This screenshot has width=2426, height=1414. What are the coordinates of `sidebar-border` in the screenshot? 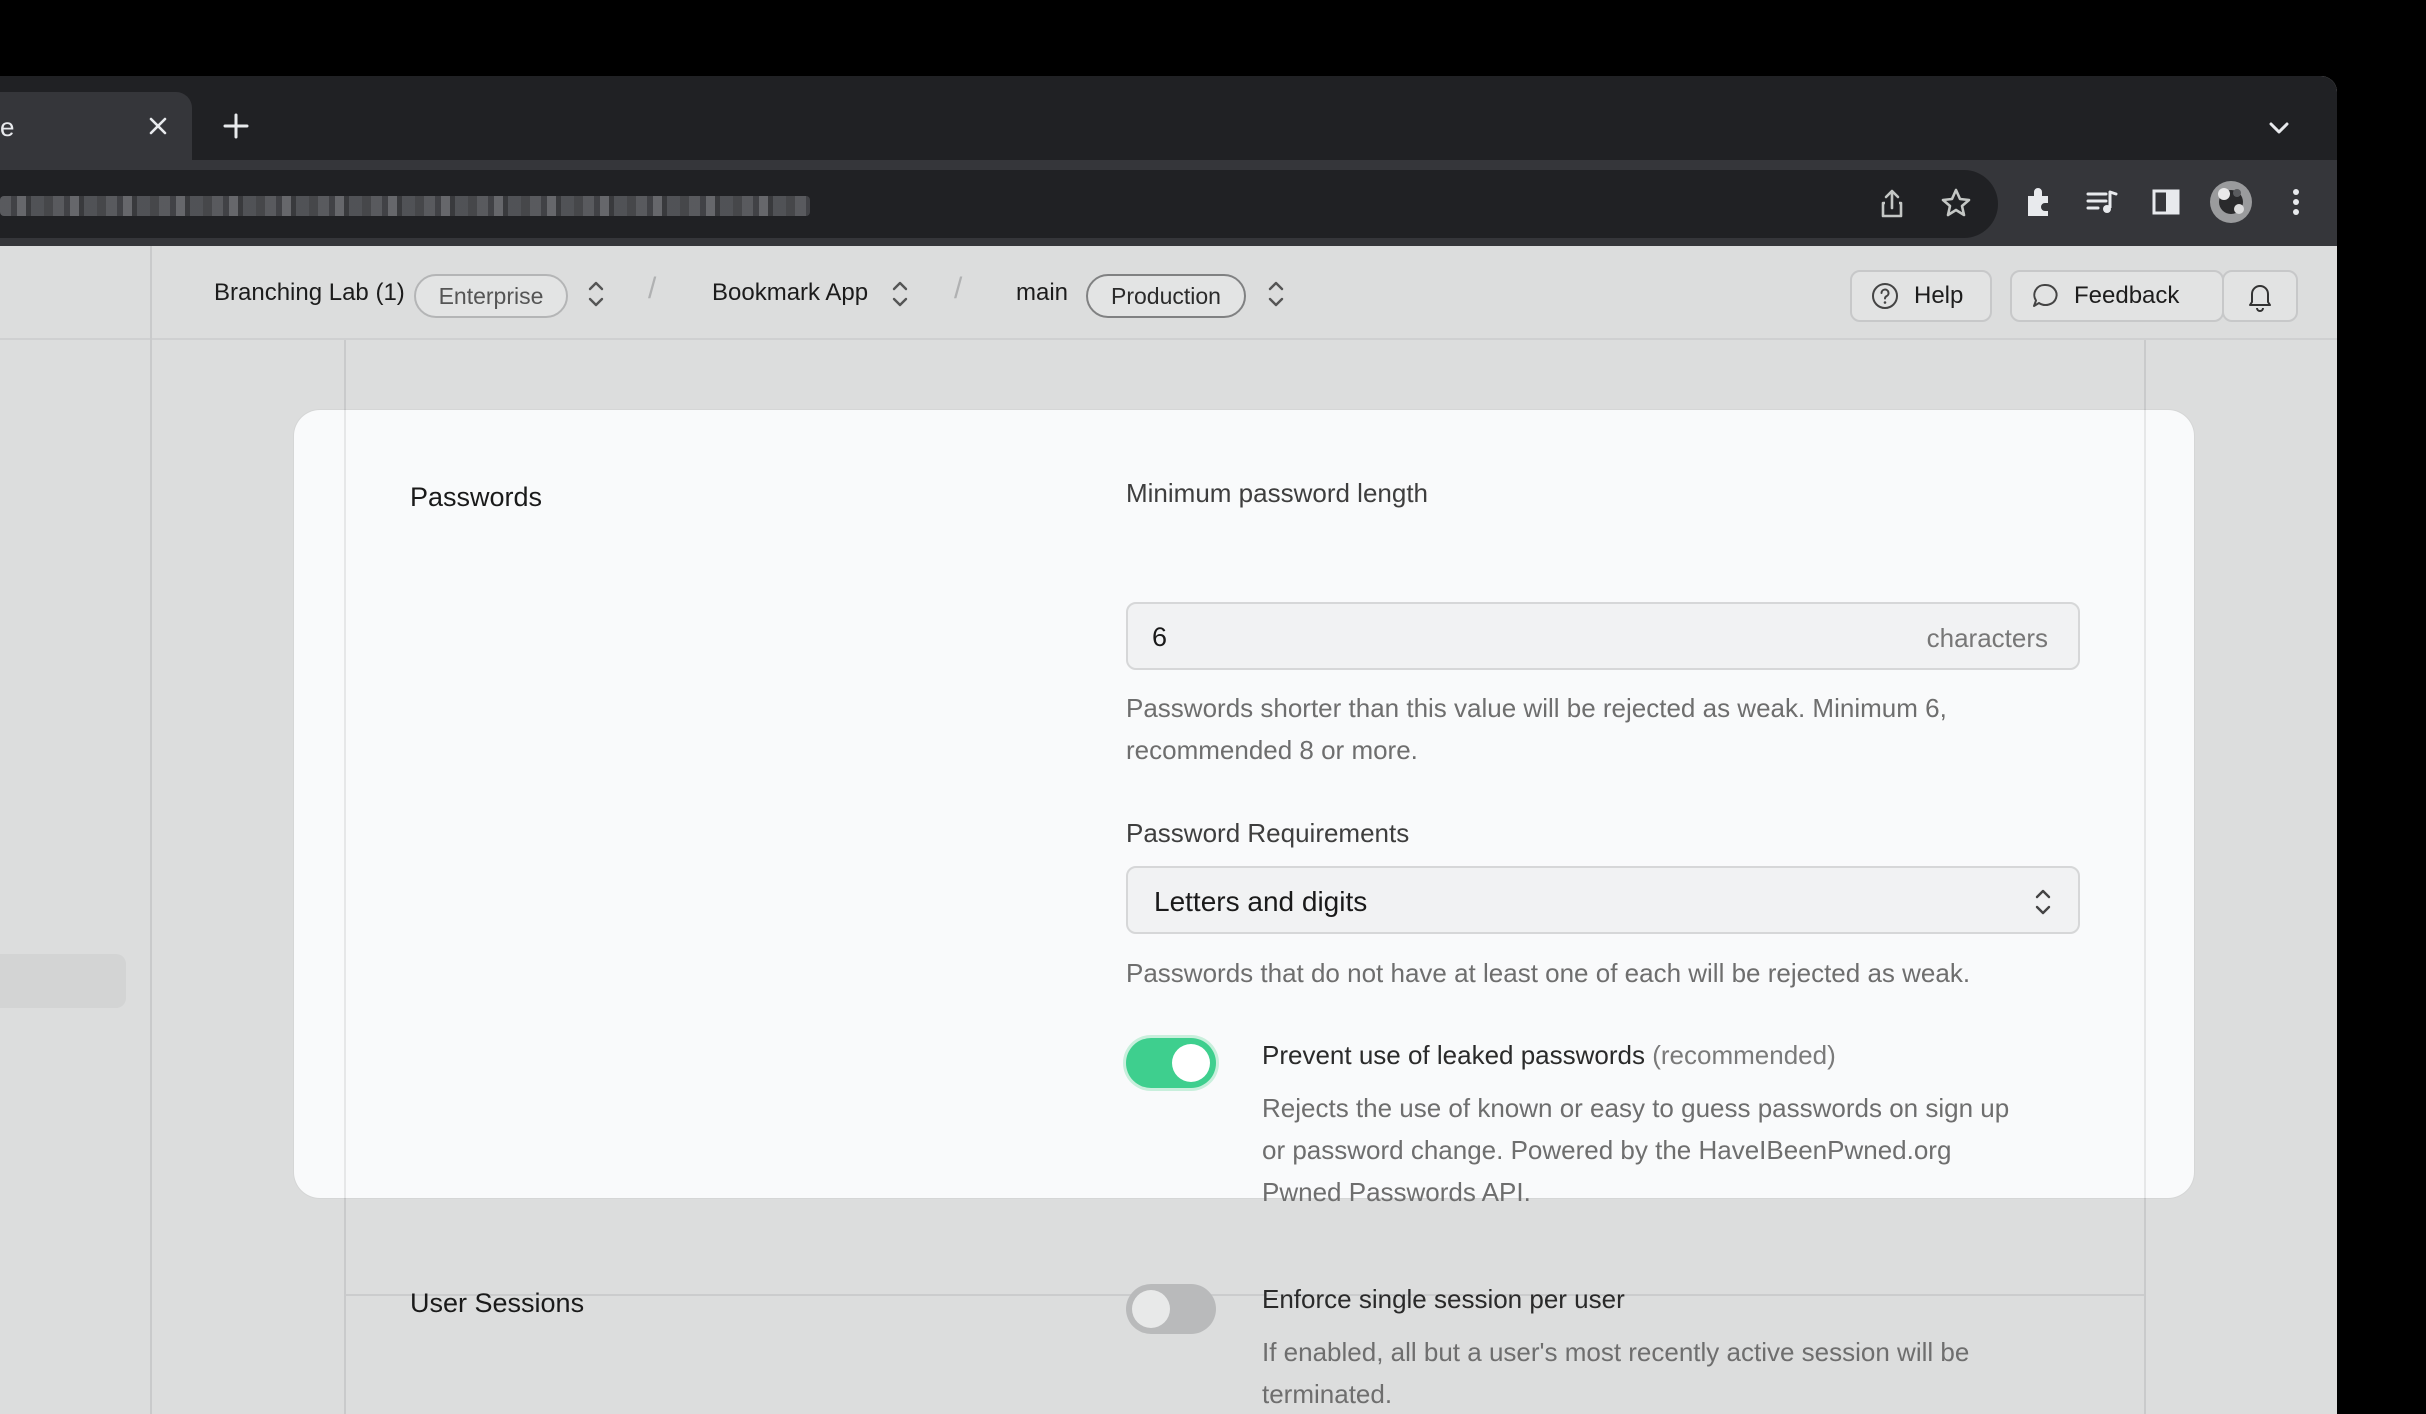 It's located at (151, 830).